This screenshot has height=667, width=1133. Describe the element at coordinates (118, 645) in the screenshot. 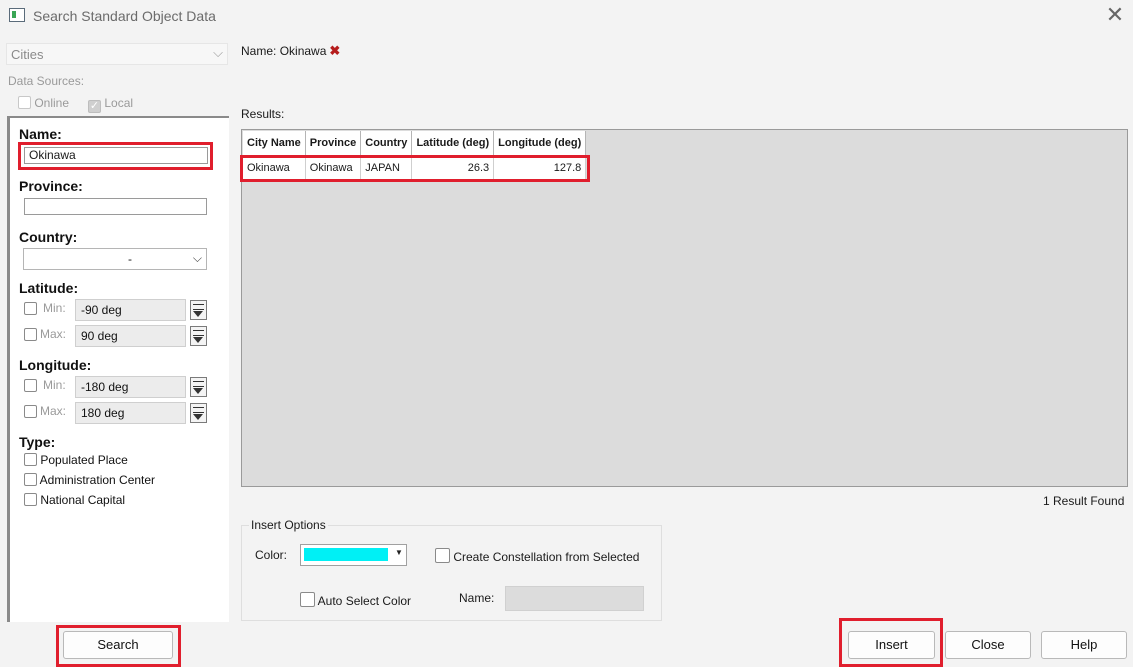

I see `search-button: Search` at that location.